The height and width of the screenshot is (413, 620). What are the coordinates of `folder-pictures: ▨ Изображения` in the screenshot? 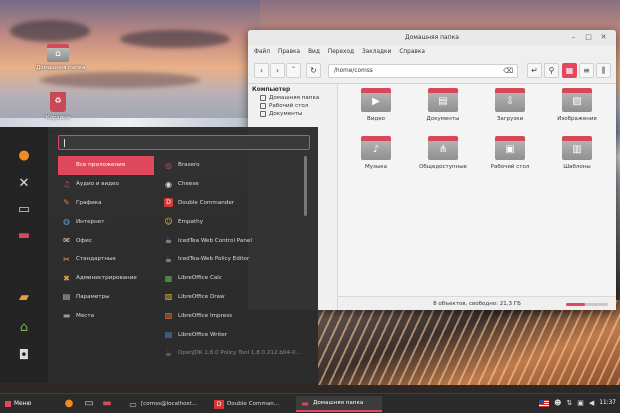 It's located at (577, 105).